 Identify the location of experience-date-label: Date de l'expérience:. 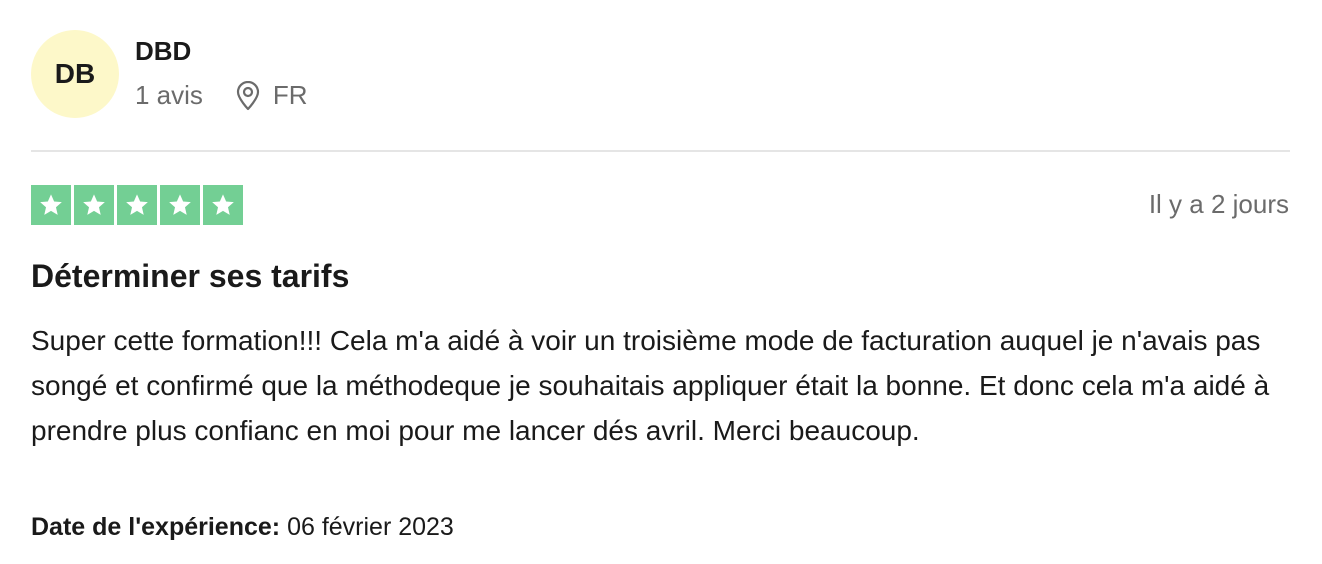
(156, 527).